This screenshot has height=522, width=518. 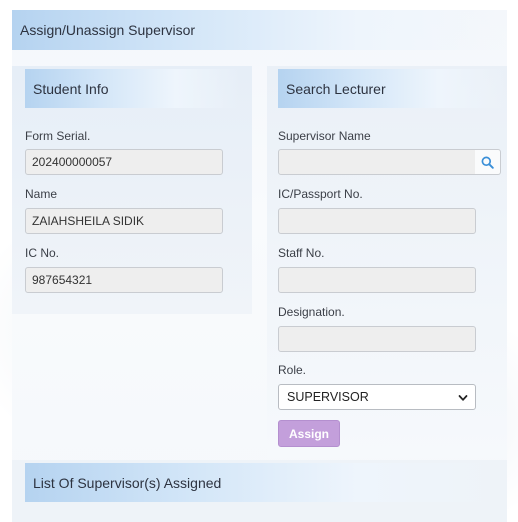 What do you see at coordinates (463, 398) in the screenshot?
I see `chevron-down-icon` at bounding box center [463, 398].